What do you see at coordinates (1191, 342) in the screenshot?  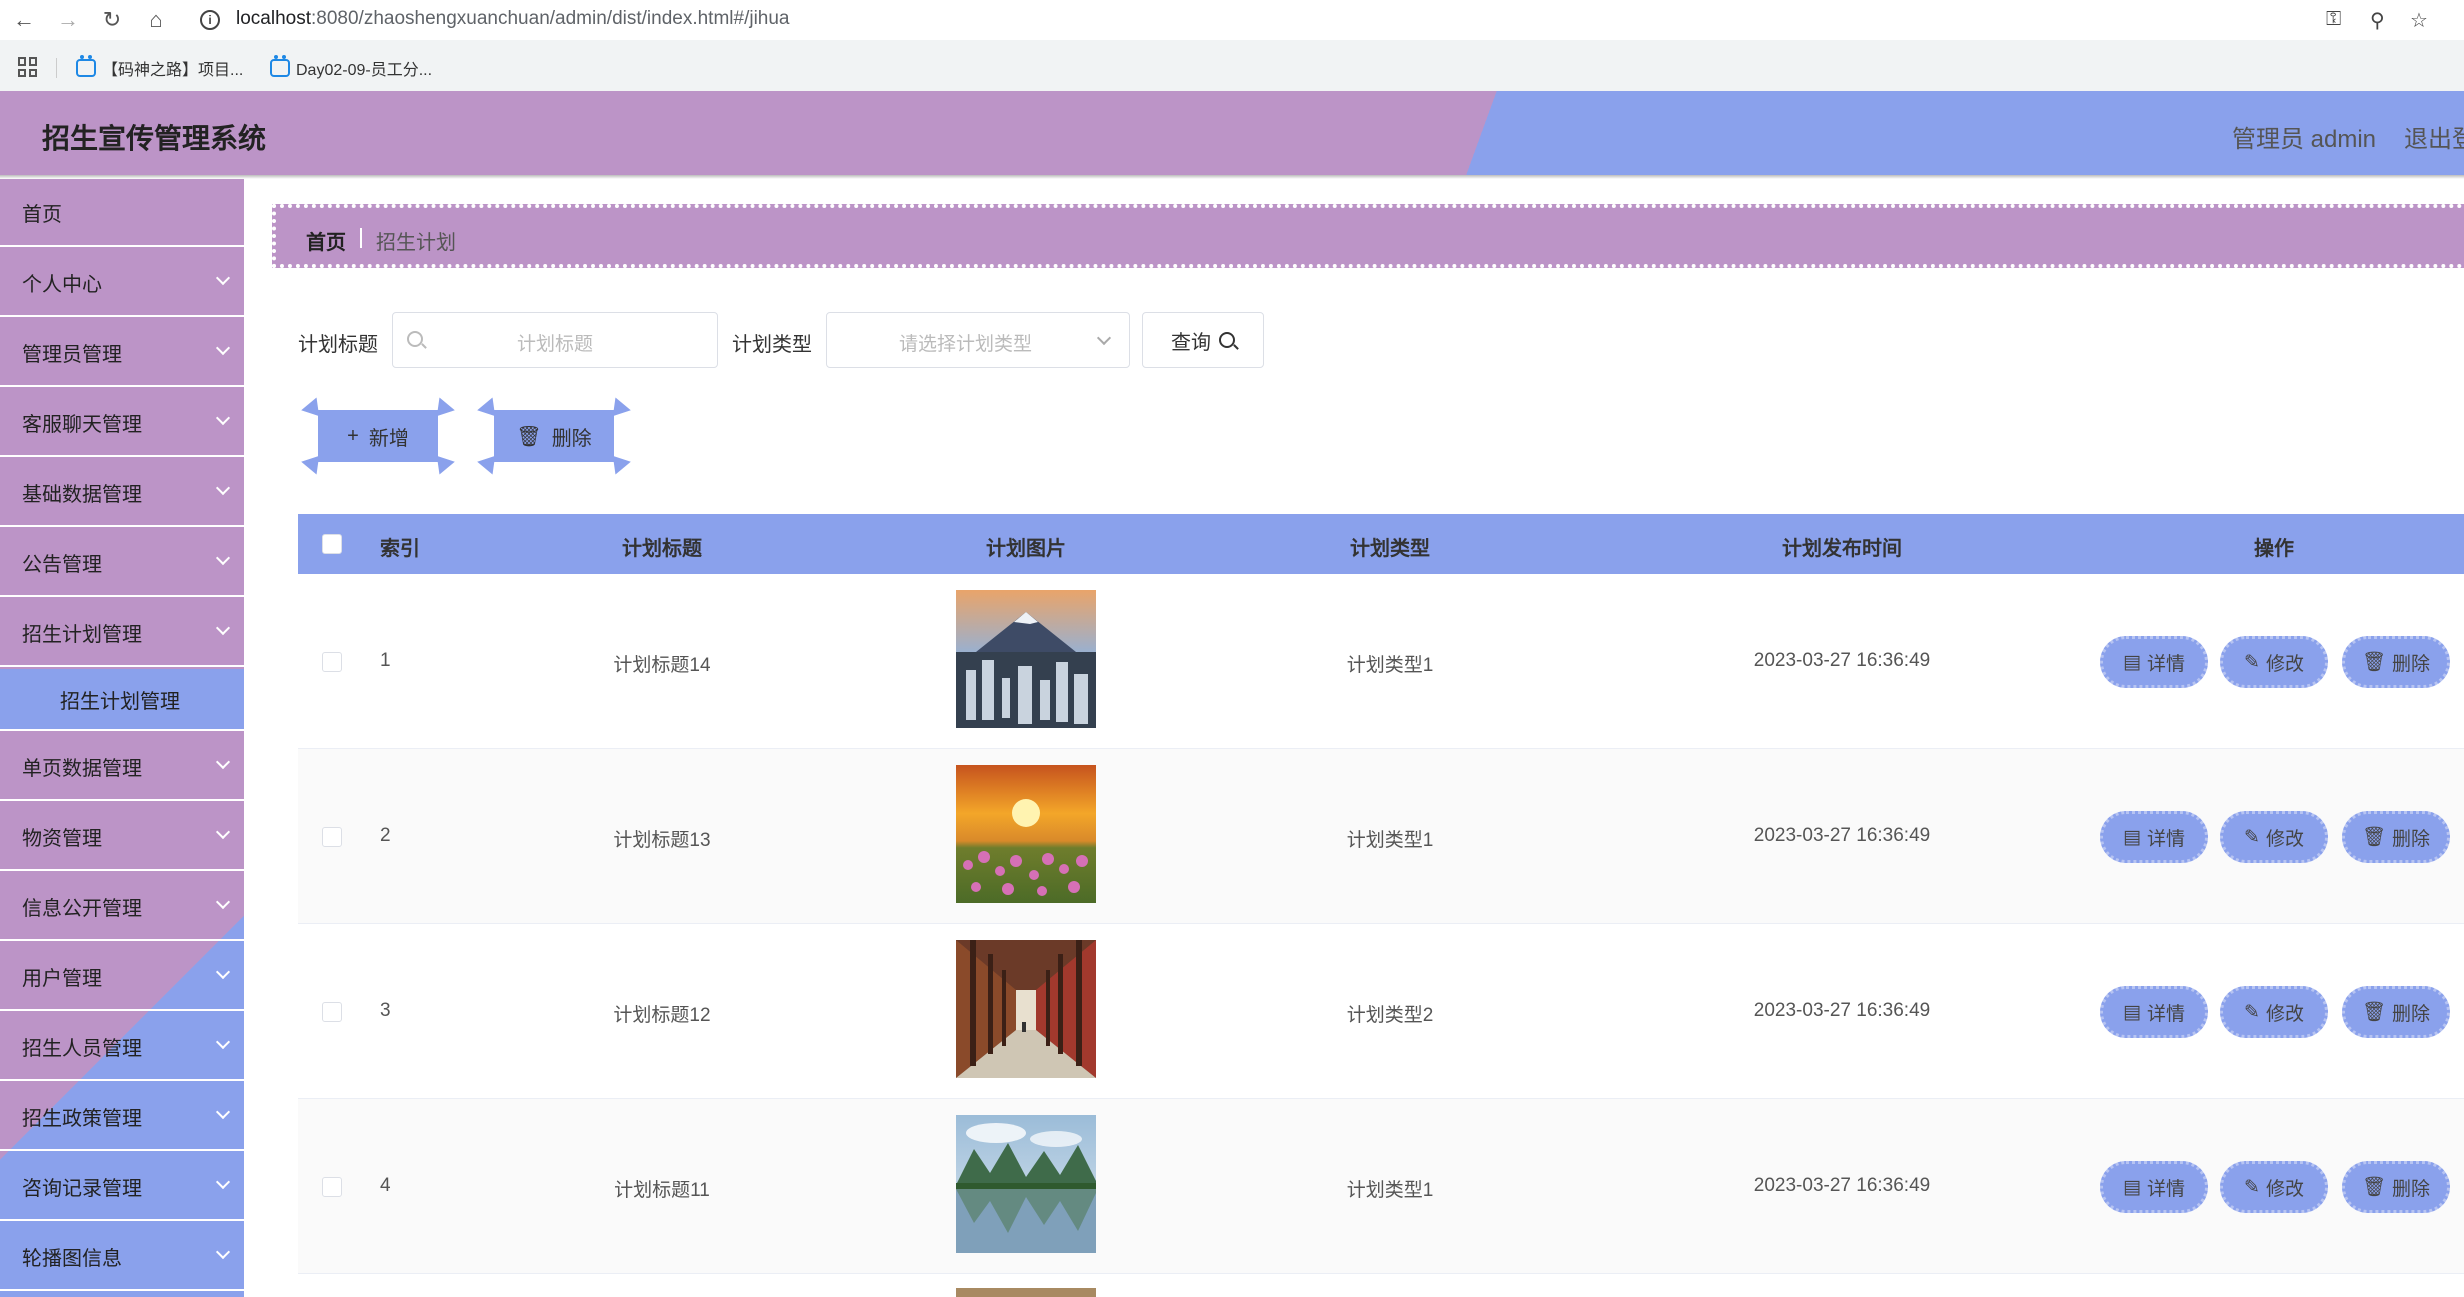 I see `query-button-label: 查询` at bounding box center [1191, 342].